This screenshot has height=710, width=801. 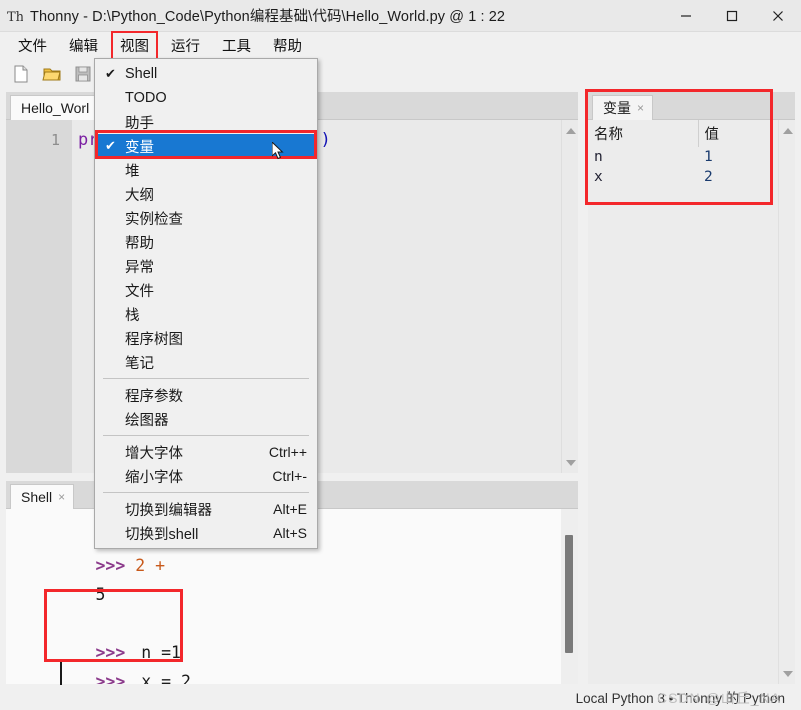 What do you see at coordinates (168, 510) in the screenshot?
I see `menu-item-label: 切换到编辑器` at bounding box center [168, 510].